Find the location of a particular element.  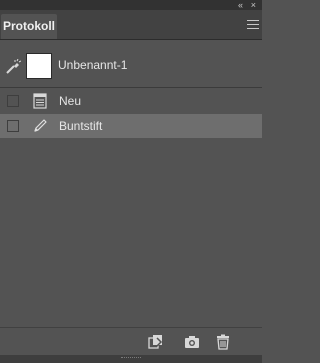

close-panel-icon: × is located at coordinates (253, 5).